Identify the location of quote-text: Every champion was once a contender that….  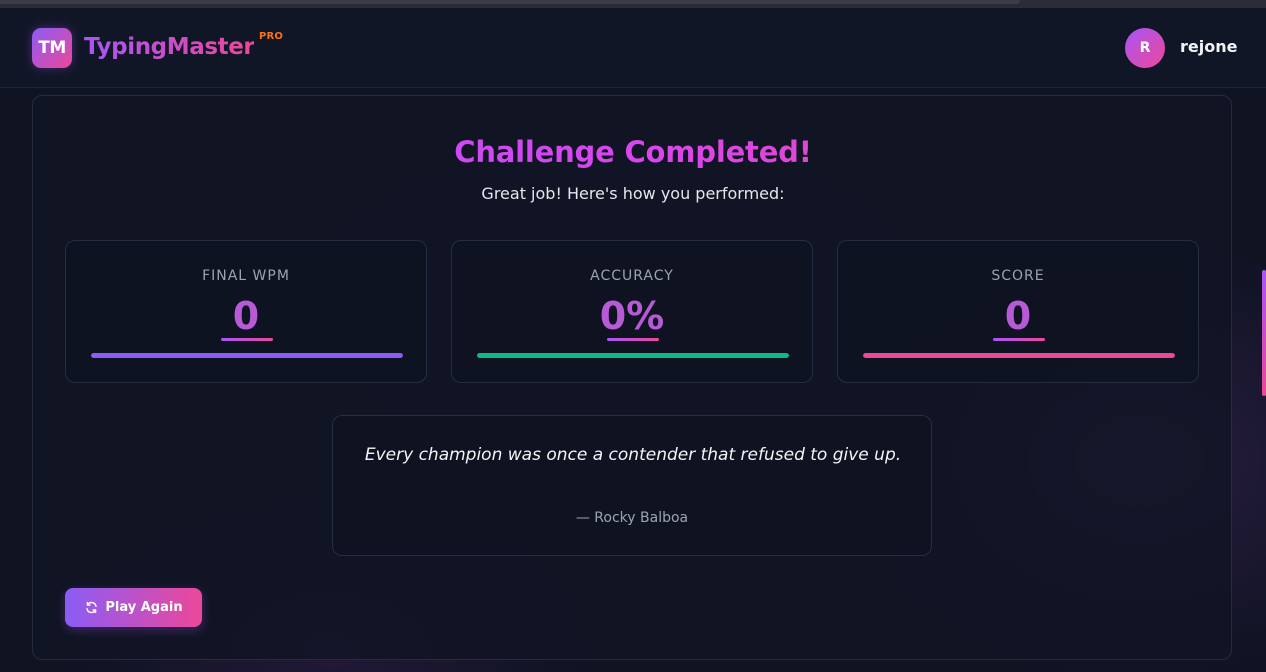
(633, 455).